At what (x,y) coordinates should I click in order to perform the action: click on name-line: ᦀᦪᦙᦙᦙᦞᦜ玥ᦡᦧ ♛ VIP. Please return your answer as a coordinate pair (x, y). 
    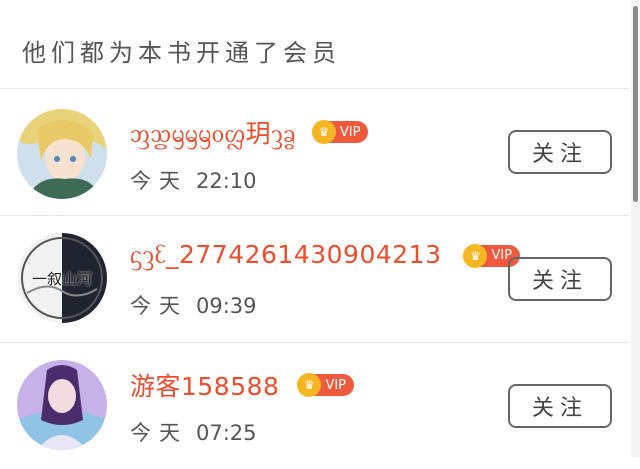
    Looking at the image, I should click on (249, 132).